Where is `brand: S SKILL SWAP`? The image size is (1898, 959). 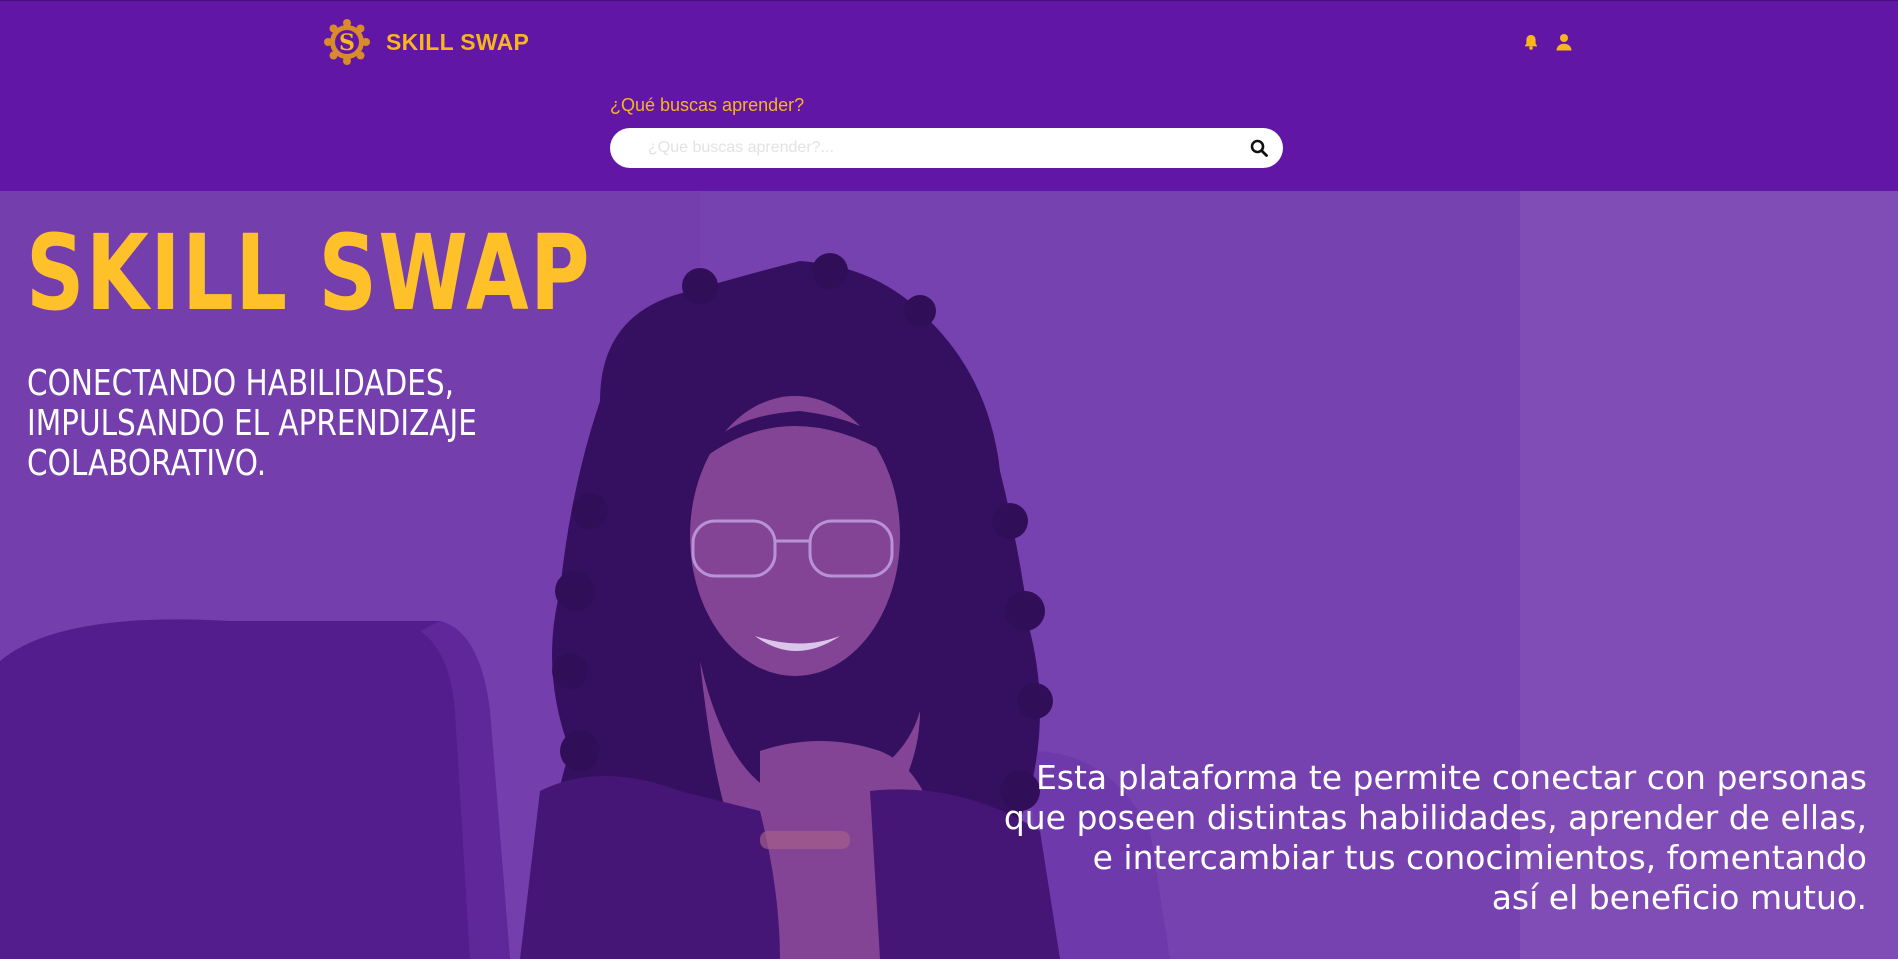
brand: S SKILL SWAP is located at coordinates (425, 42).